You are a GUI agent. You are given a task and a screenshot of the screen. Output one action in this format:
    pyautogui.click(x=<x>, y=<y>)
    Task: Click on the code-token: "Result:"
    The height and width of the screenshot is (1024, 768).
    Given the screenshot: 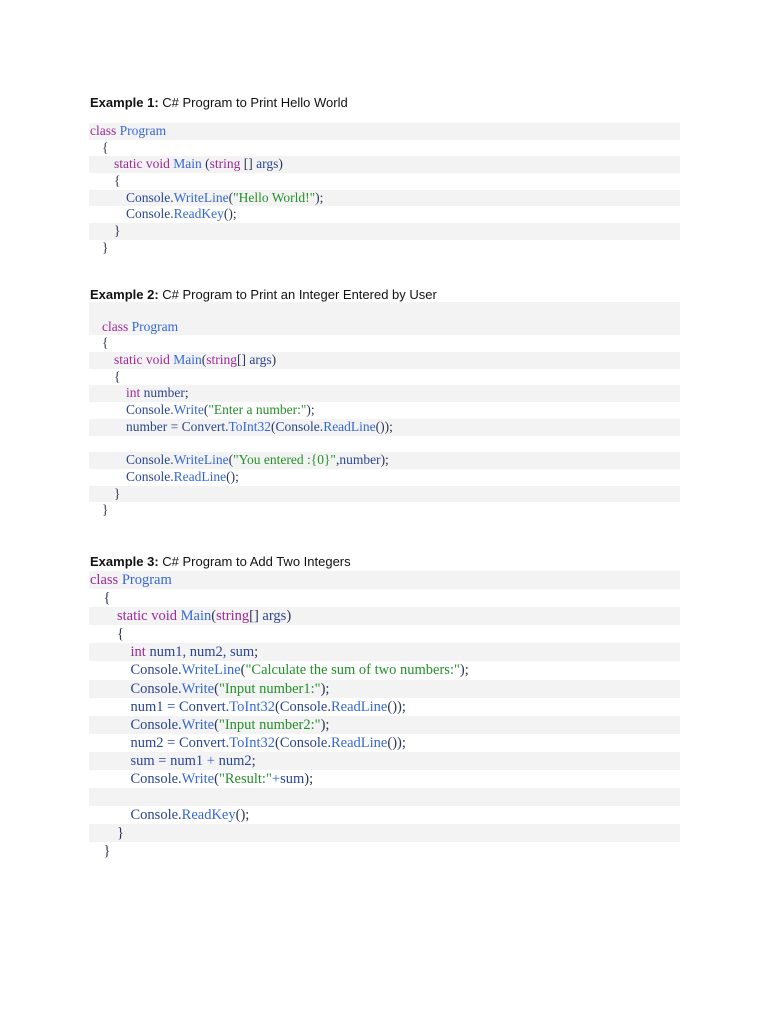 What is the action you would take?
    pyautogui.click(x=245, y=779)
    